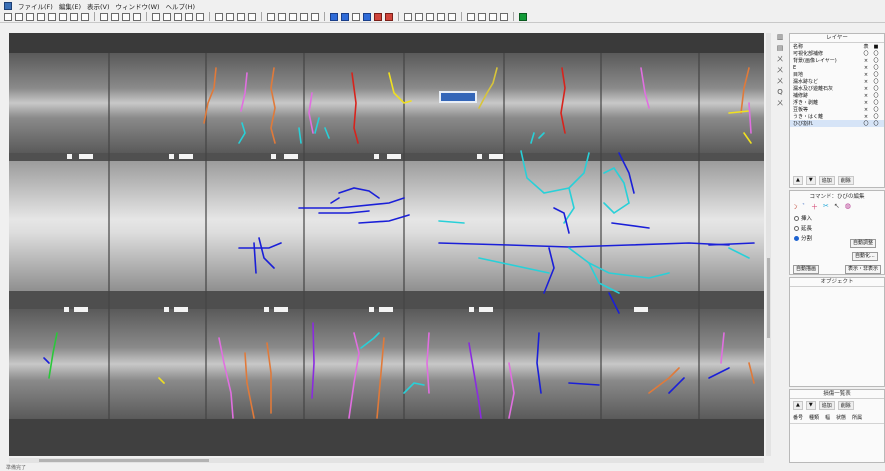 This screenshot has width=885, height=471. I want to click on option-extend: 延長, so click(837, 228).